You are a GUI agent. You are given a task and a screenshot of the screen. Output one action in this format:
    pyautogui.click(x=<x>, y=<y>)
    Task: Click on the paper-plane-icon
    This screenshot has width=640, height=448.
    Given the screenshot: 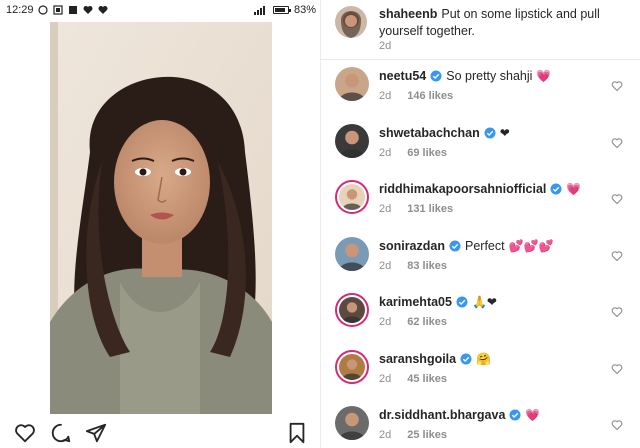 What is the action you would take?
    pyautogui.click(x=96, y=433)
    